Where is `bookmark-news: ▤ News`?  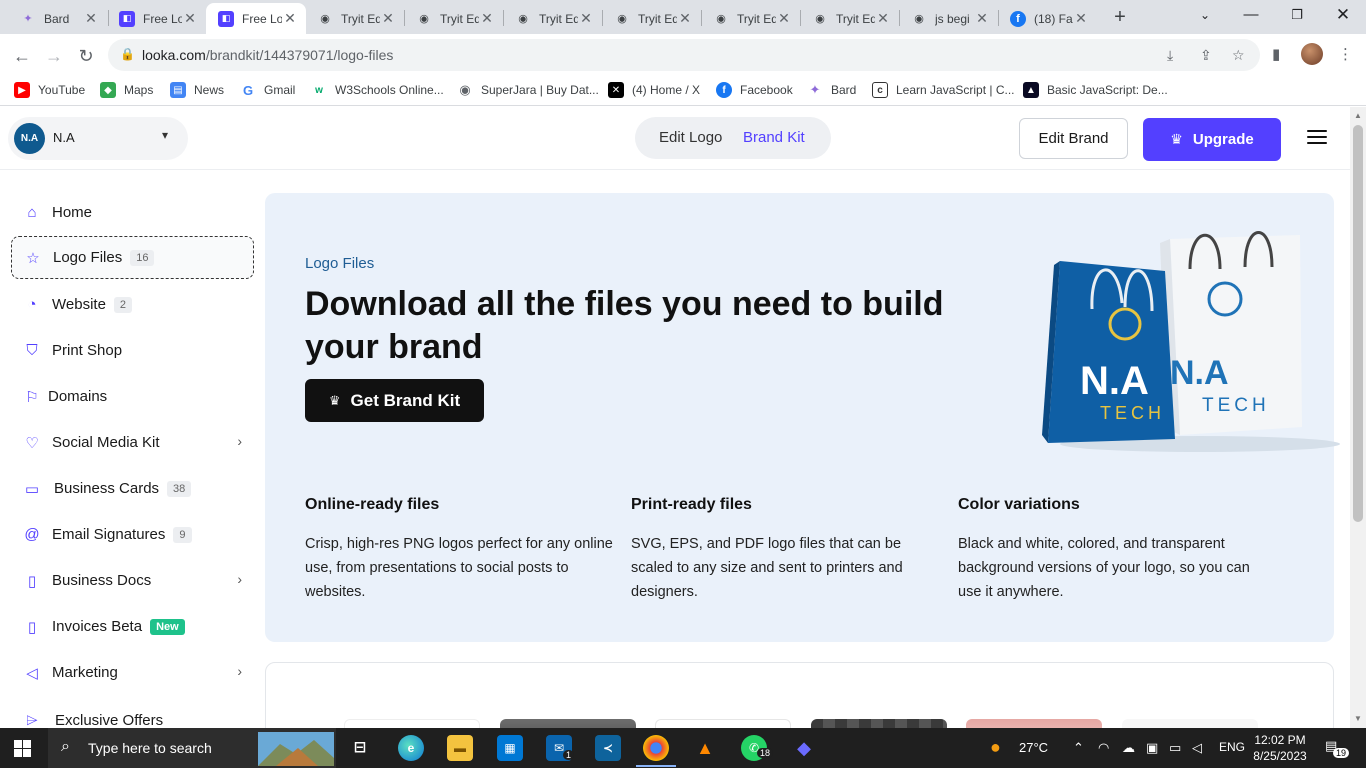 bookmark-news: ▤ News is located at coordinates (197, 90).